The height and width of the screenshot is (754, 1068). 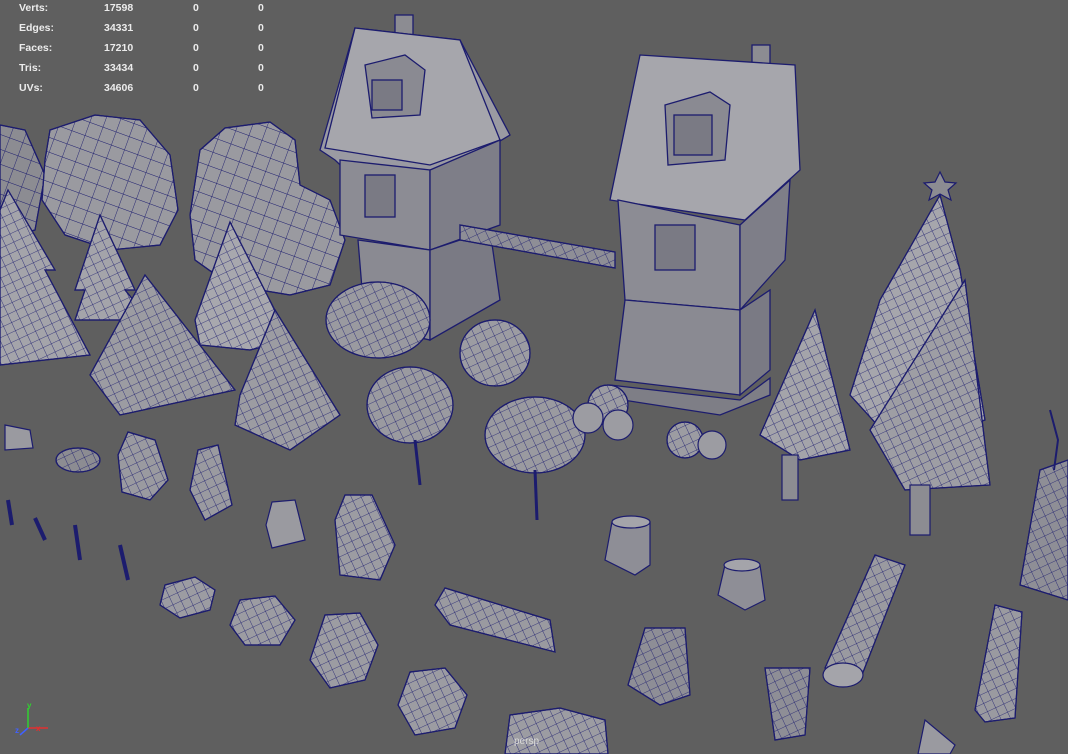 What do you see at coordinates (17, 730) in the screenshot?
I see `axis-z-label: z` at bounding box center [17, 730].